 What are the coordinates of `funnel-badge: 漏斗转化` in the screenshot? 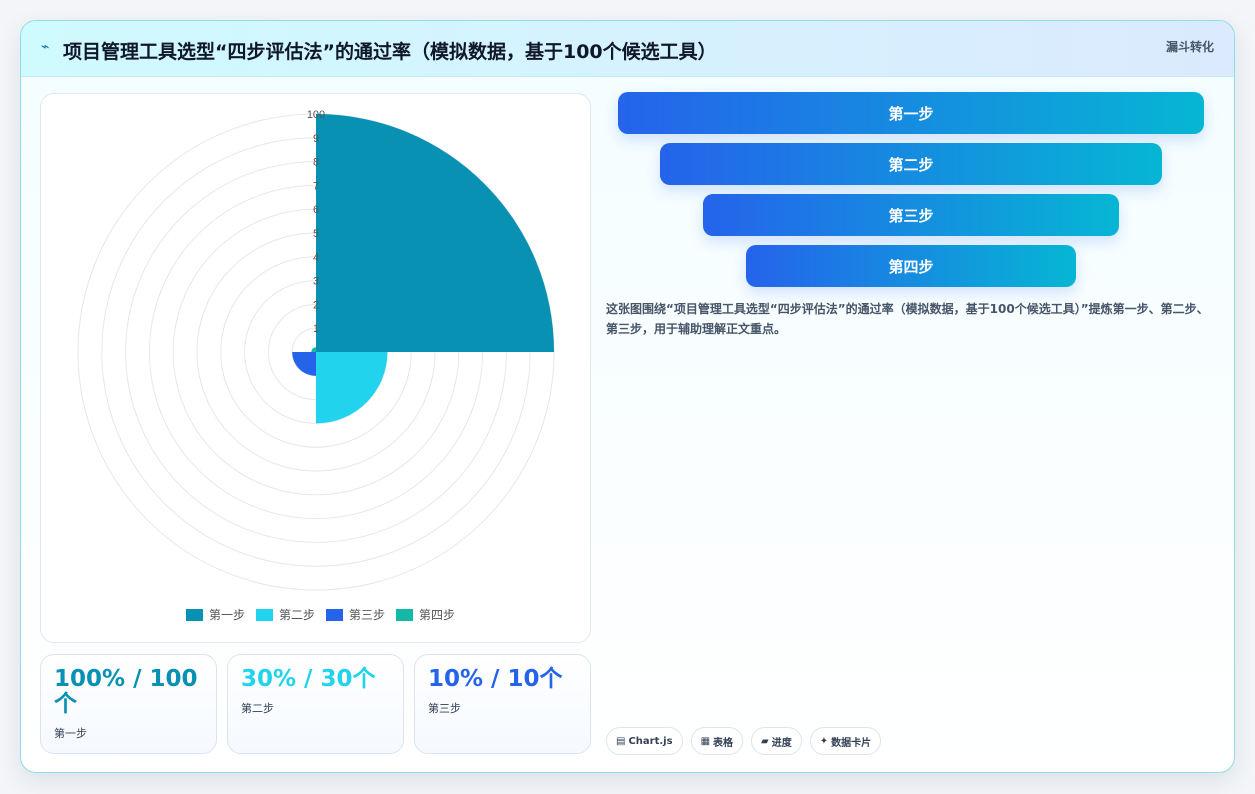 It's located at (1189, 47).